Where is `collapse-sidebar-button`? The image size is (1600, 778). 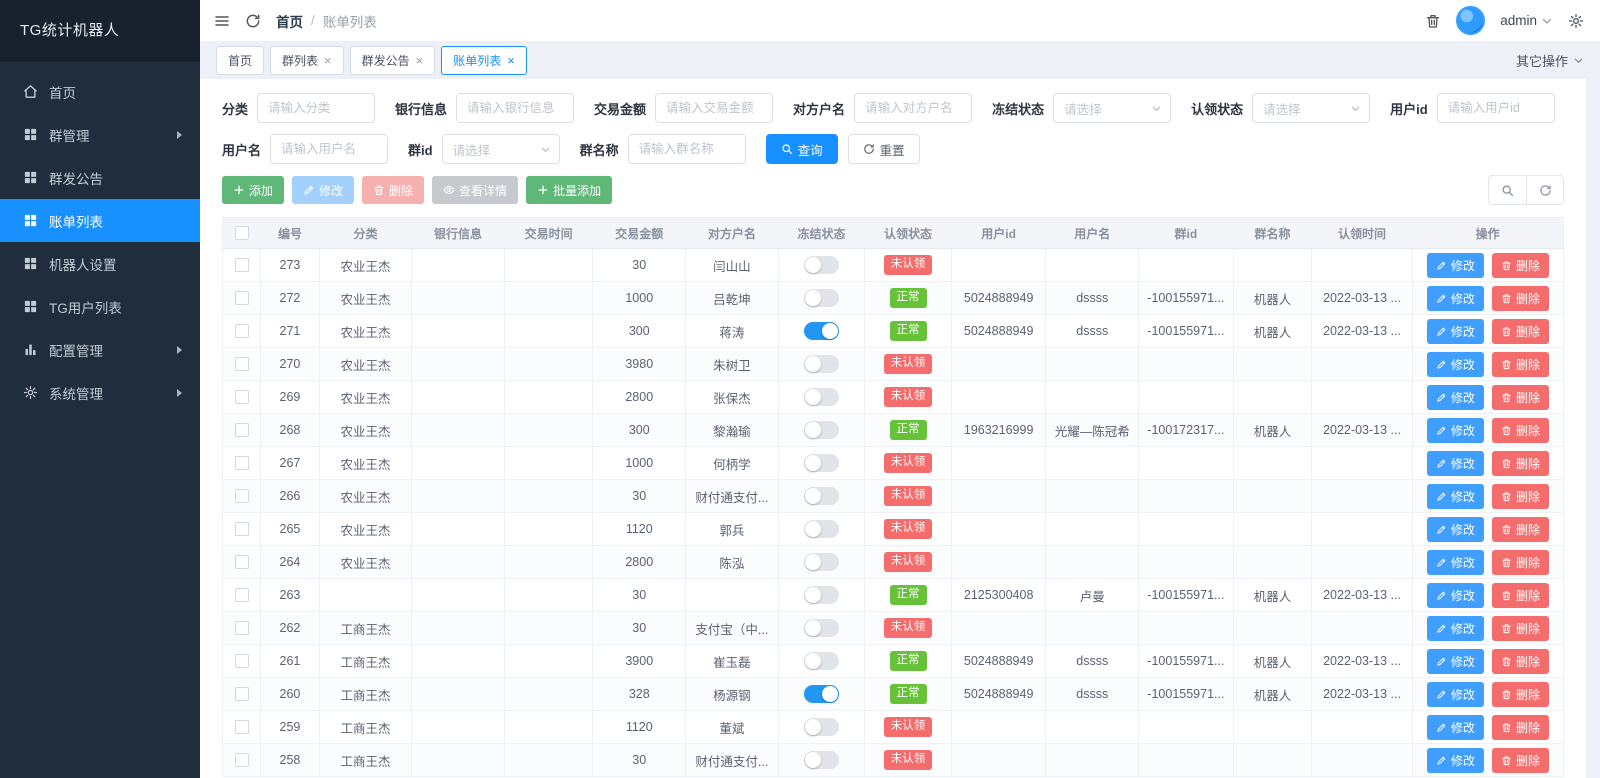
collapse-sidebar-button is located at coordinates (222, 21).